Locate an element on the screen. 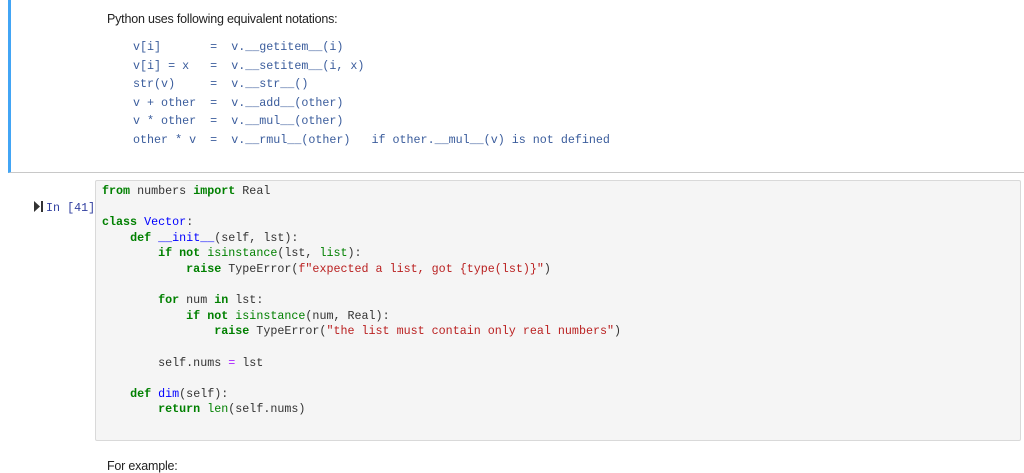 This screenshot has width=1024, height=473. code-token: lst is located at coordinates (249, 362).